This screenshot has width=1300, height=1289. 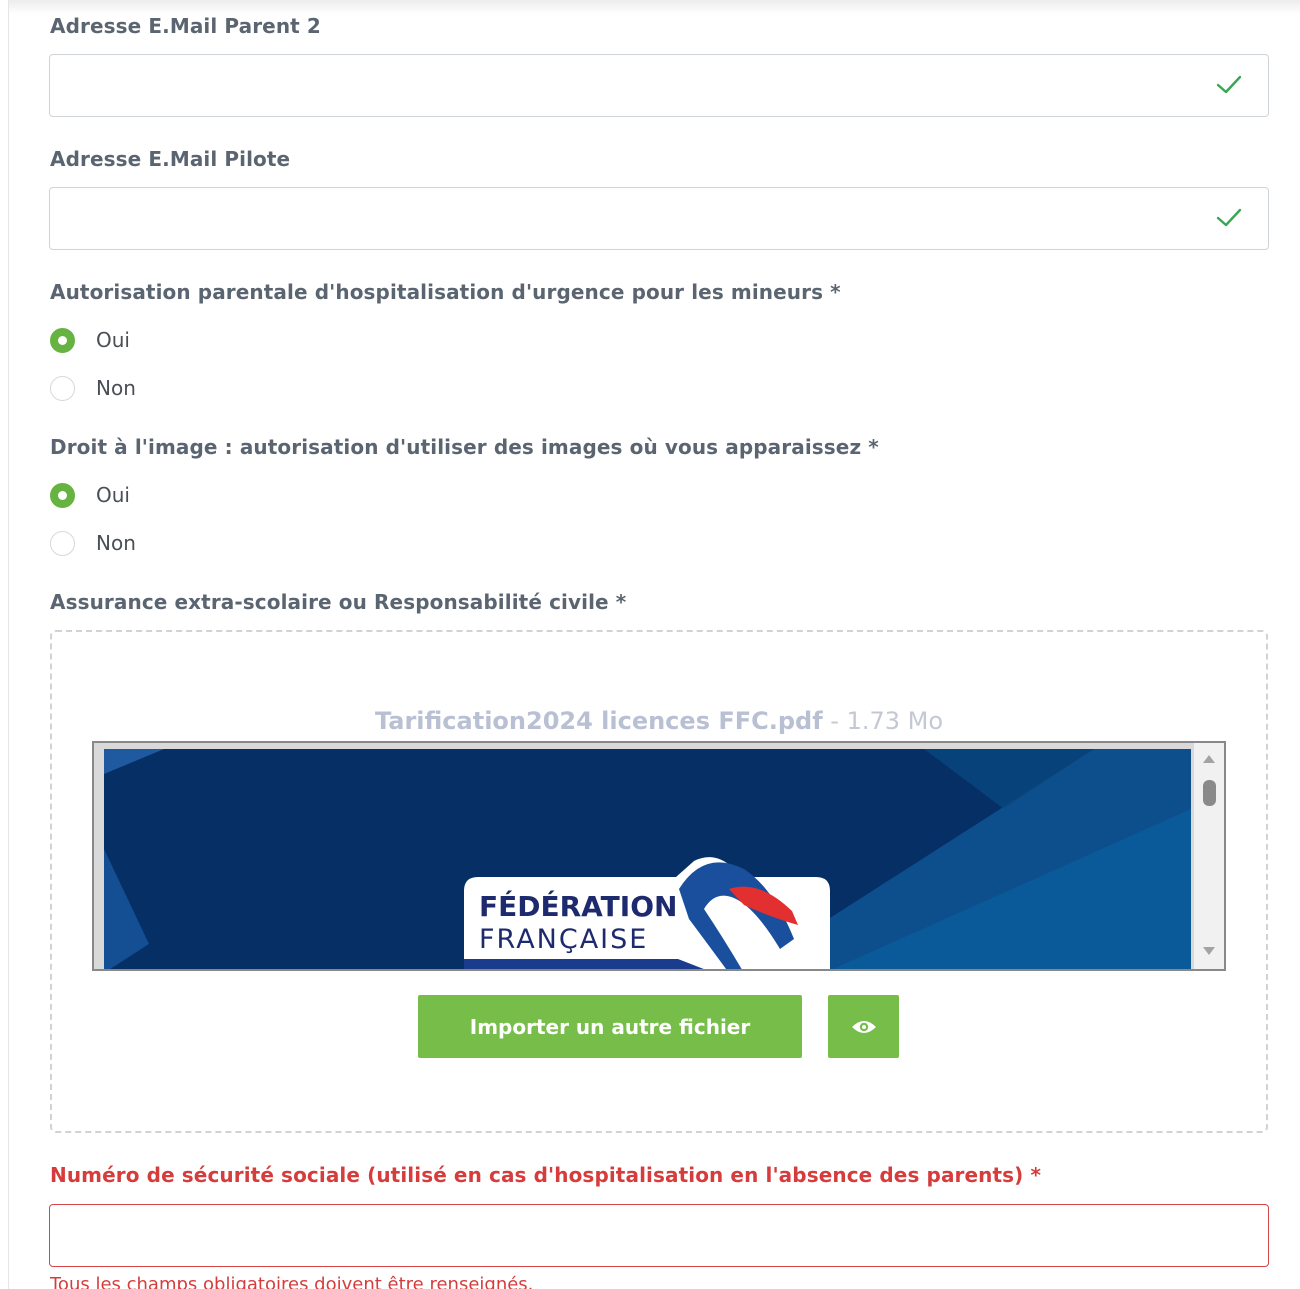 I want to click on email-pilote-field, so click(x=659, y=218).